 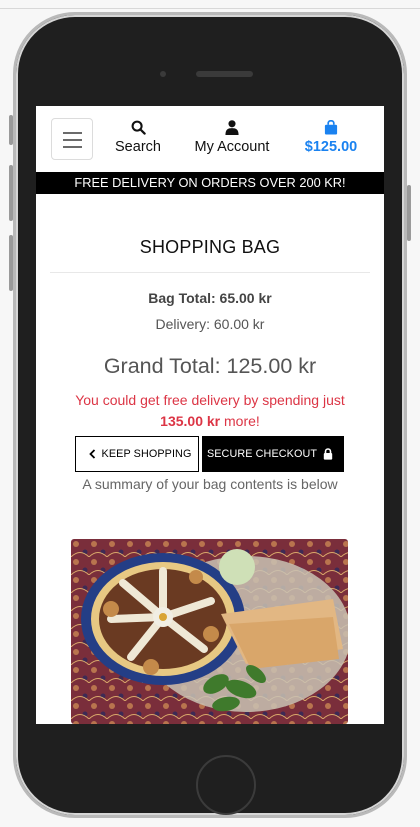 I want to click on bag-summary-note: A summary of your bag contents is below, so click(x=210, y=484).